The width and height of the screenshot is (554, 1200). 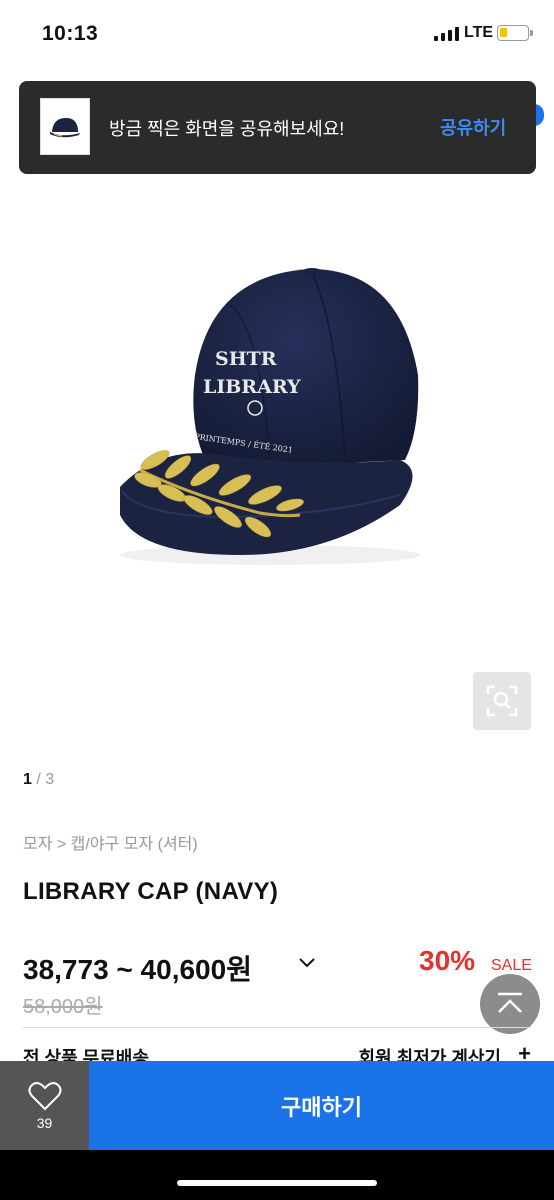 What do you see at coordinates (511, 965) in the screenshot?
I see `sale-label: SALE` at bounding box center [511, 965].